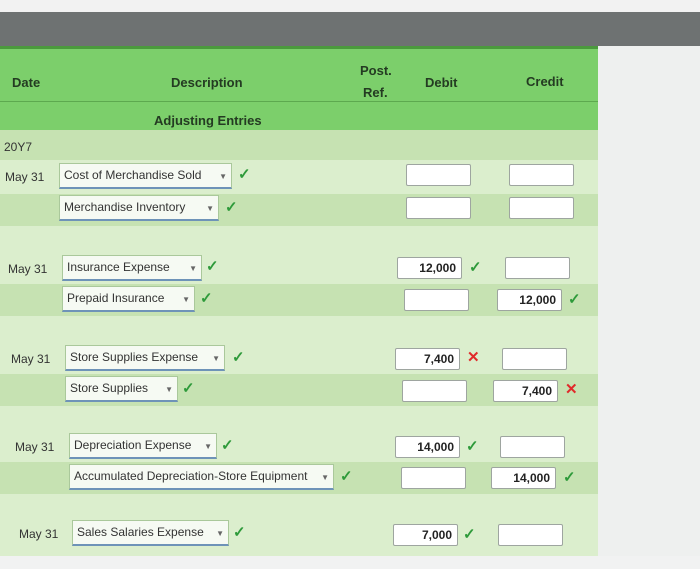 The height and width of the screenshot is (569, 700). I want to click on entry-1-credit-account-select: Merchandise Inventory ▼, so click(139, 208).